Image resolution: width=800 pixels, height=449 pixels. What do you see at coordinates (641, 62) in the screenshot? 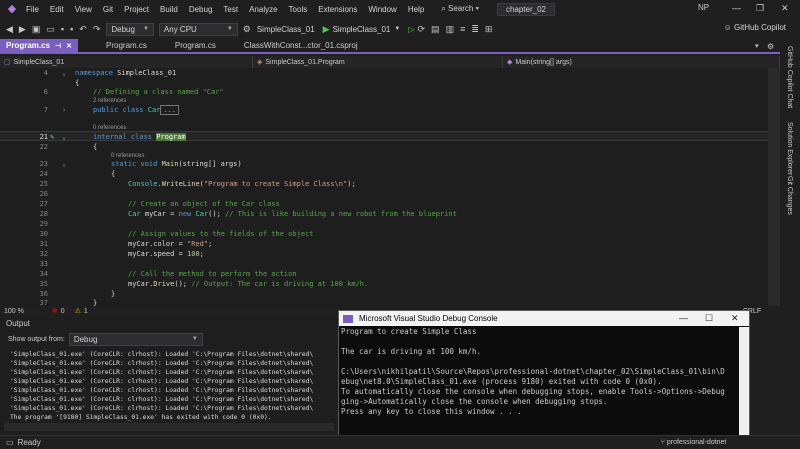
I see `member-dropdown: ◆ Main(string[] args)` at bounding box center [641, 62].